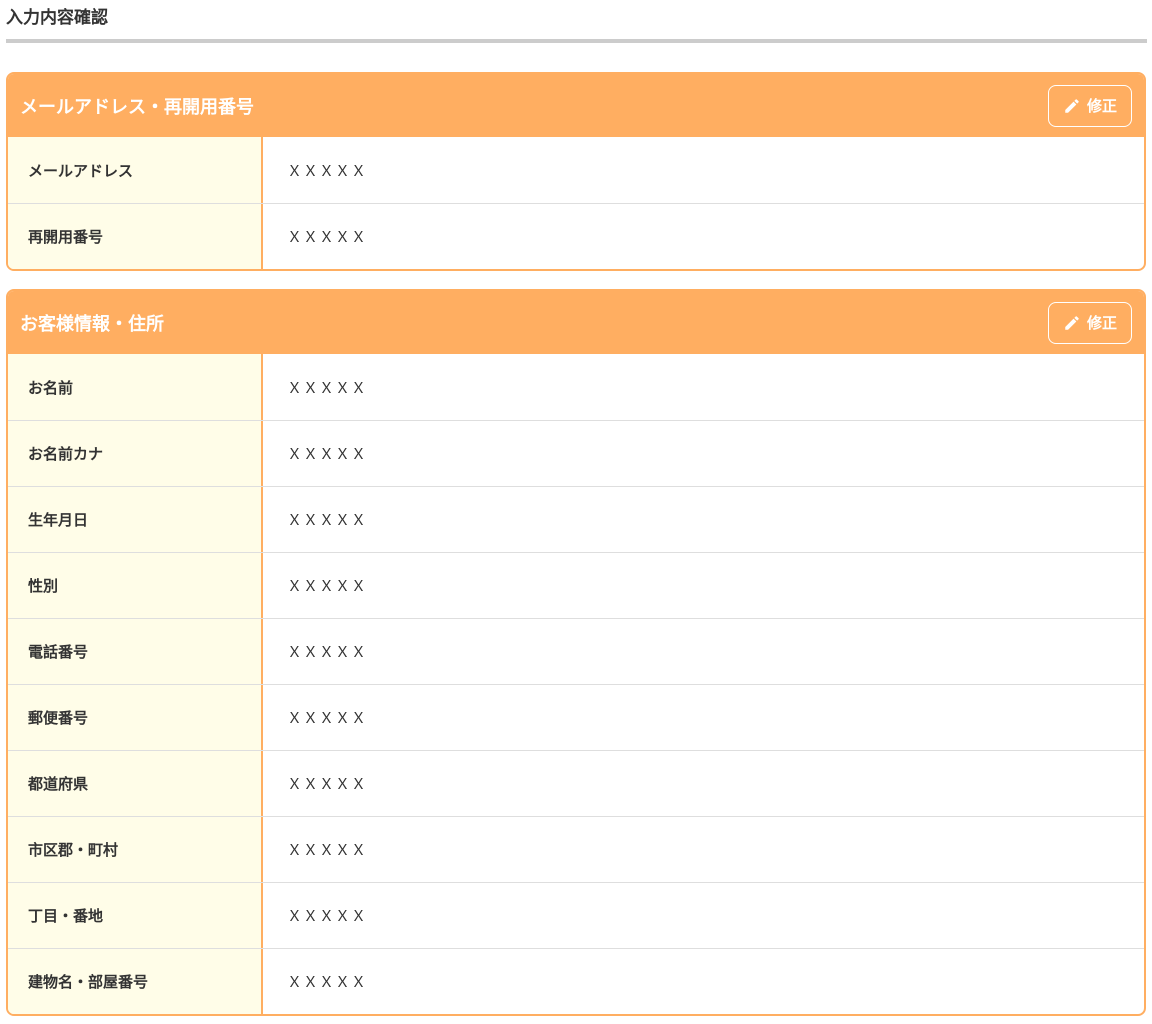 The image size is (1152, 1024). I want to click on section-title: メールアドレス・再開用番号, so click(137, 107).